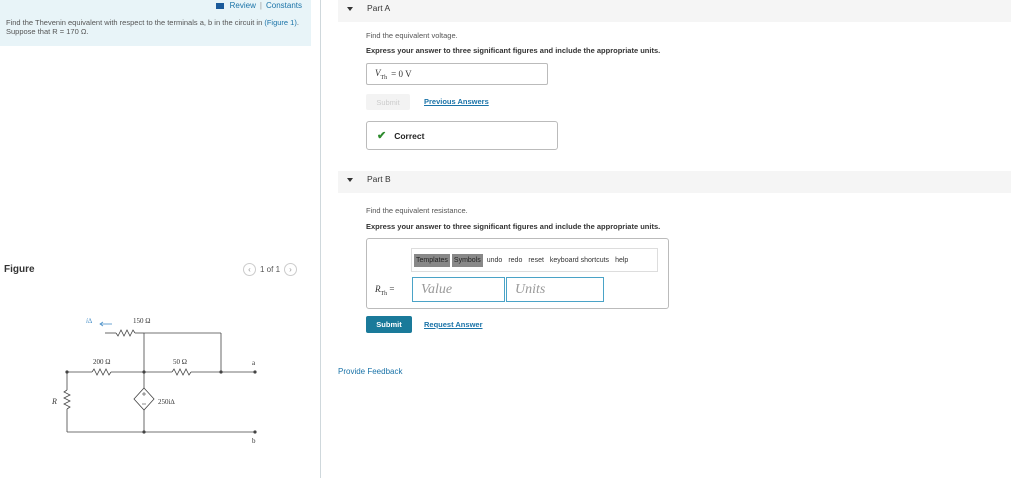  Describe the element at coordinates (674, 11) in the screenshot. I see `part-a-header: Part A` at that location.